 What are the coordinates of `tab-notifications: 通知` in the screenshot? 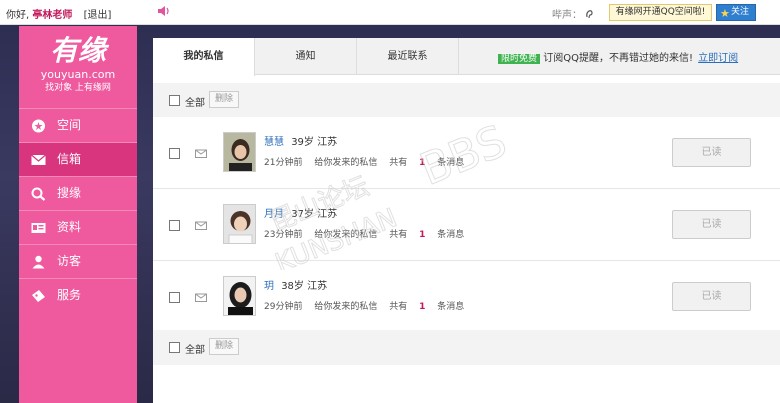 It's located at (306, 56).